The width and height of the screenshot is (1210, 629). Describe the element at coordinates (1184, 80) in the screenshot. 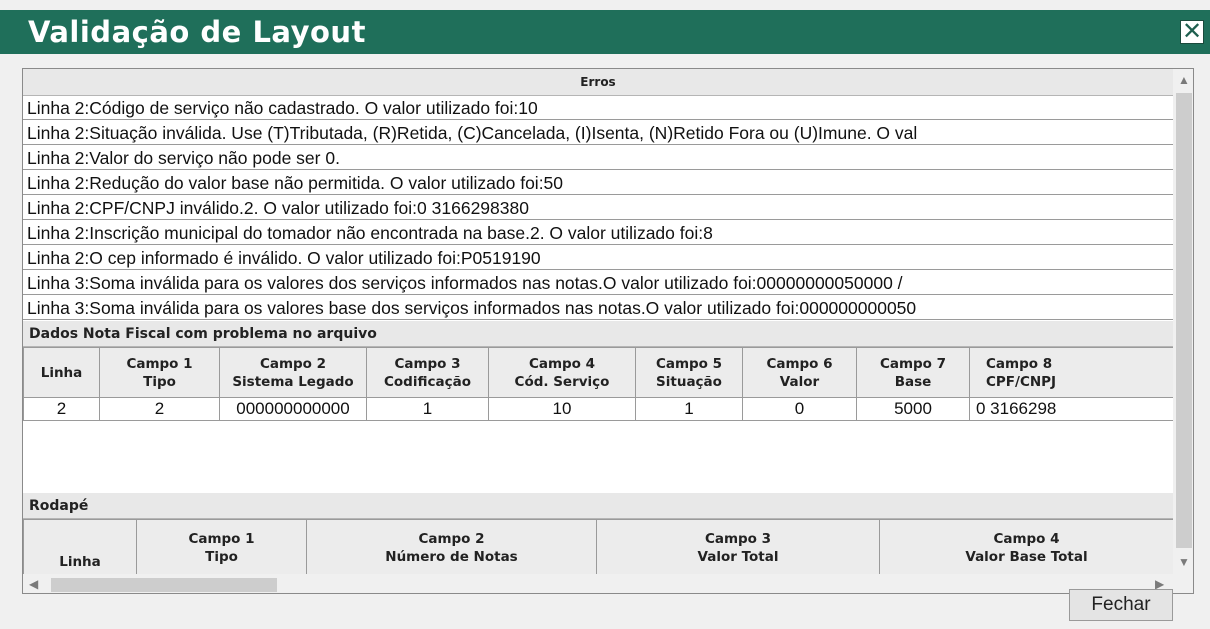

I see `scroll-up-icon: ▲` at that location.